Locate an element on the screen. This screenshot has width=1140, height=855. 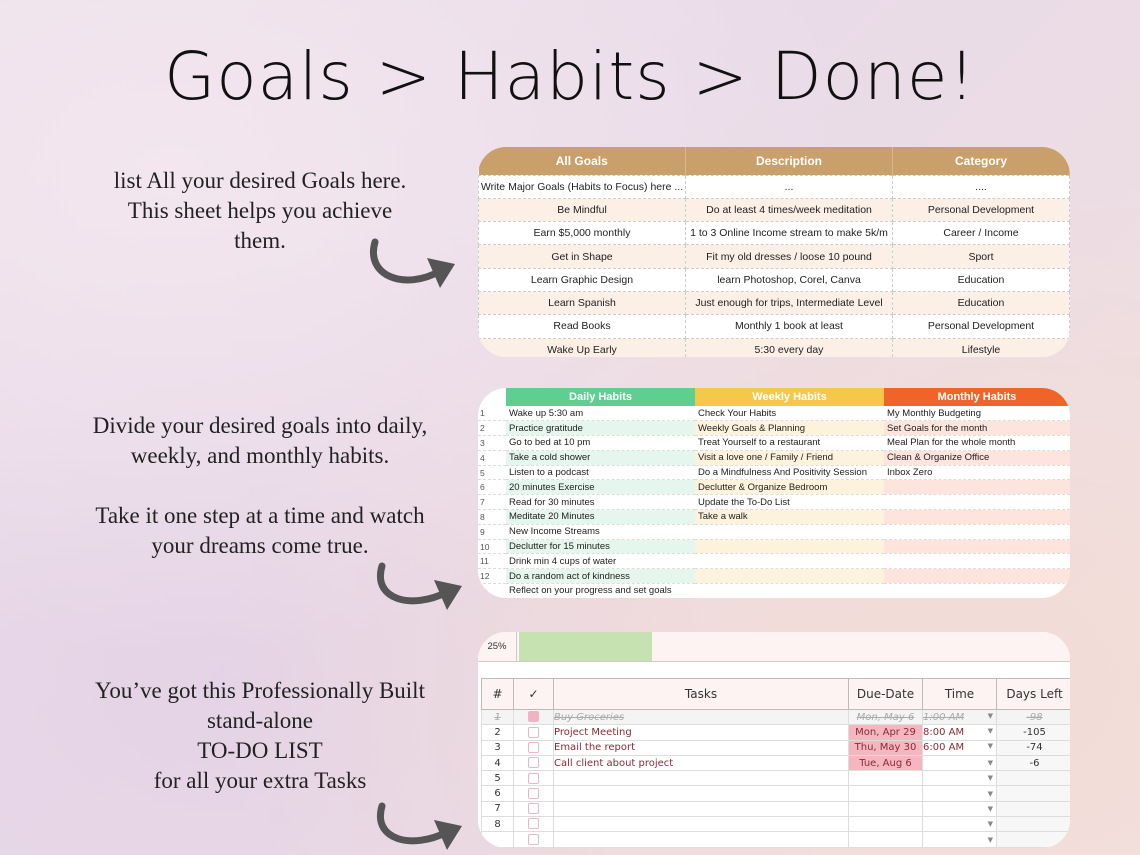
goals-cell: 5:30 every day is located at coordinates (789, 347).